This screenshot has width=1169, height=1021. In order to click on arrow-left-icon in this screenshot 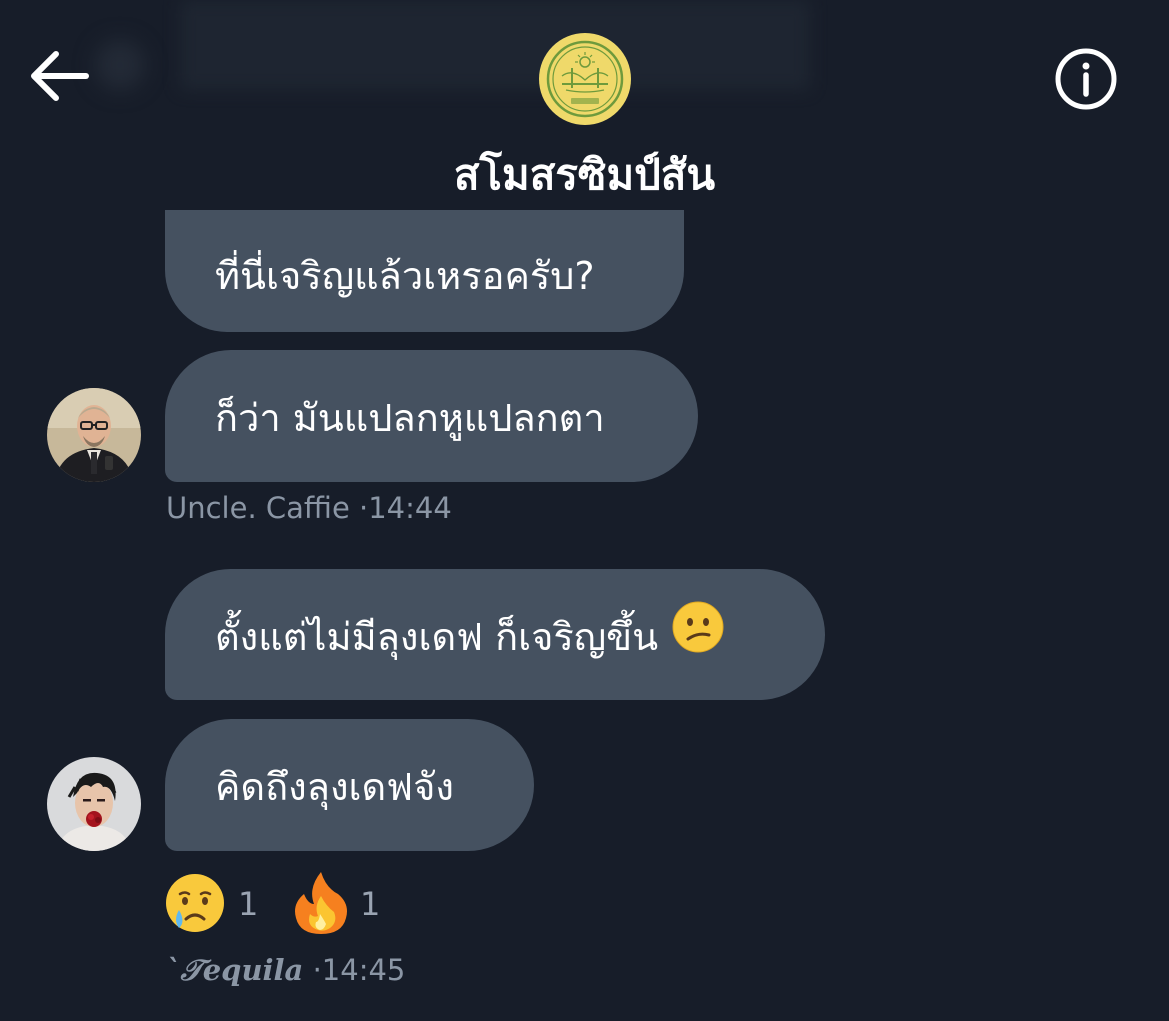, I will do `click(60, 76)`.